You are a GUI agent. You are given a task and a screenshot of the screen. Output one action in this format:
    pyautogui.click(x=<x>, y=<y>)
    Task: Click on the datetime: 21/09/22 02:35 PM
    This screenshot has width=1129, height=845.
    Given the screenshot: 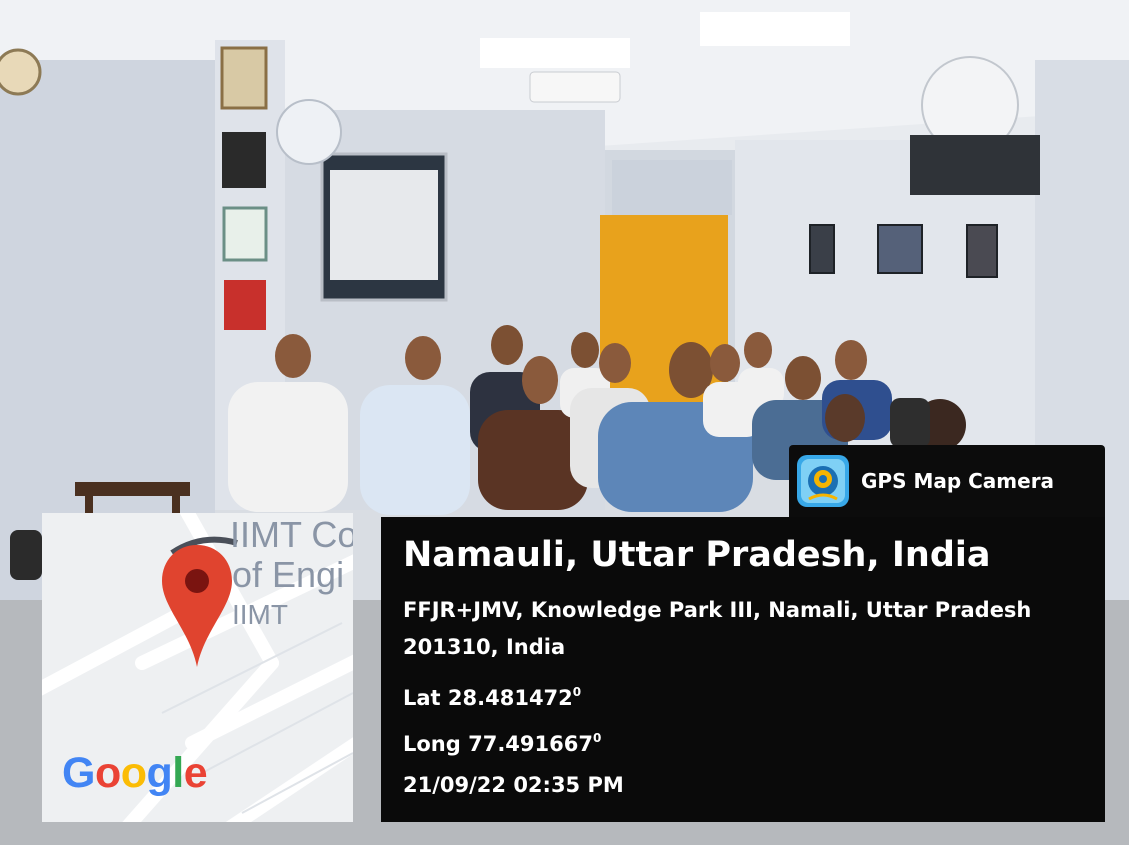 What is the action you would take?
    pyautogui.click(x=513, y=785)
    